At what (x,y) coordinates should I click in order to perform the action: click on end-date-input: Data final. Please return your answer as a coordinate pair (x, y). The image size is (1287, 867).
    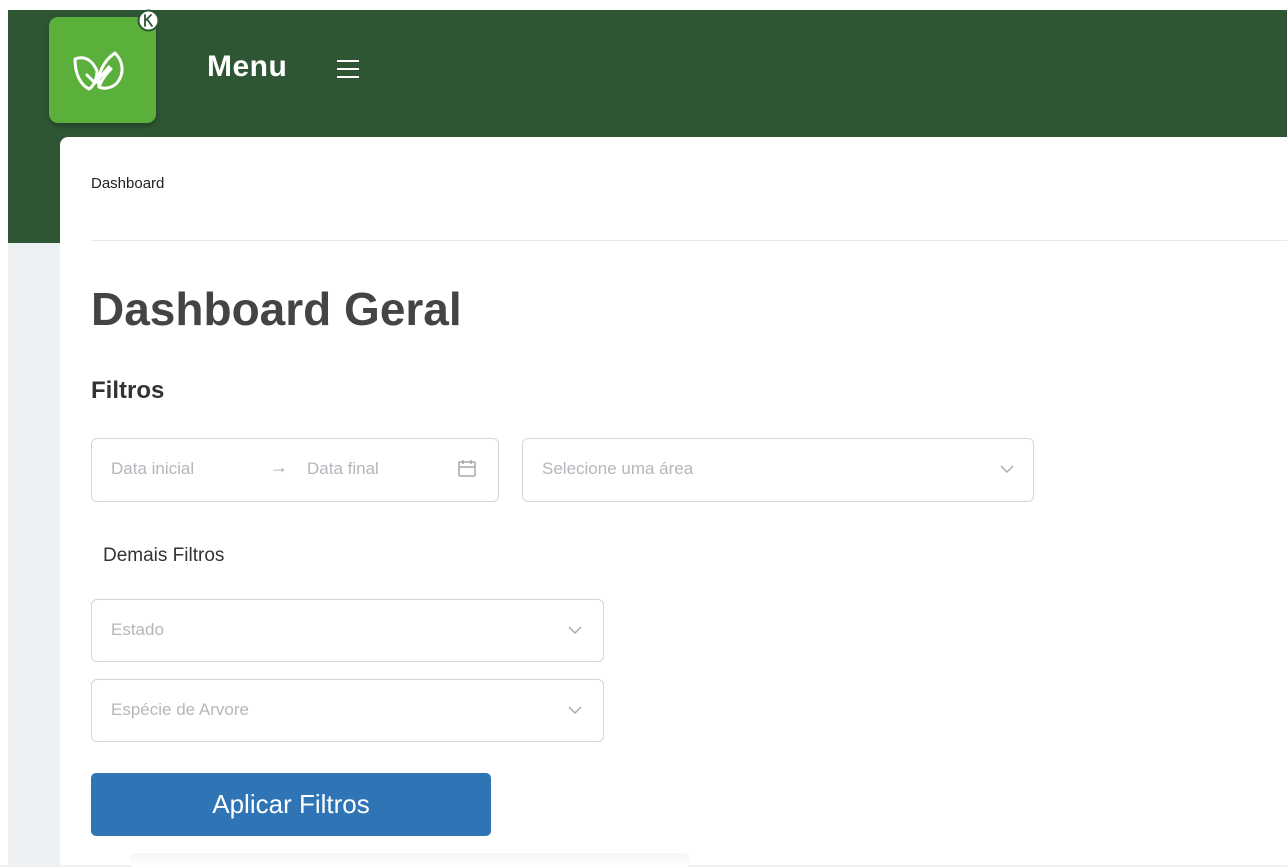
    Looking at the image, I should click on (343, 469).